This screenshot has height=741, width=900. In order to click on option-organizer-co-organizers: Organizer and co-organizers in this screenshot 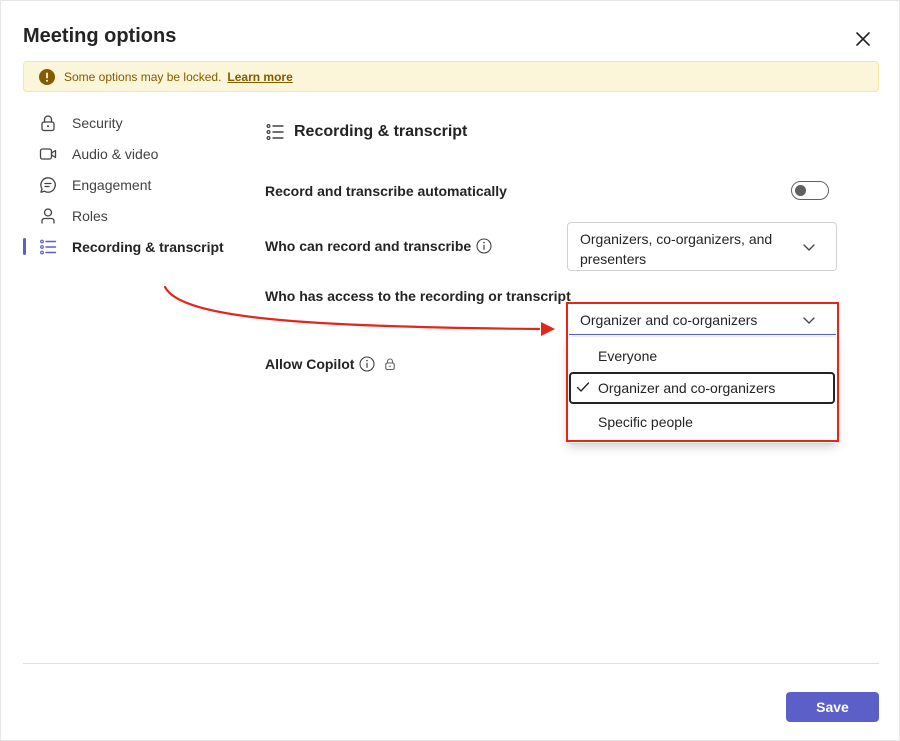, I will do `click(702, 388)`.